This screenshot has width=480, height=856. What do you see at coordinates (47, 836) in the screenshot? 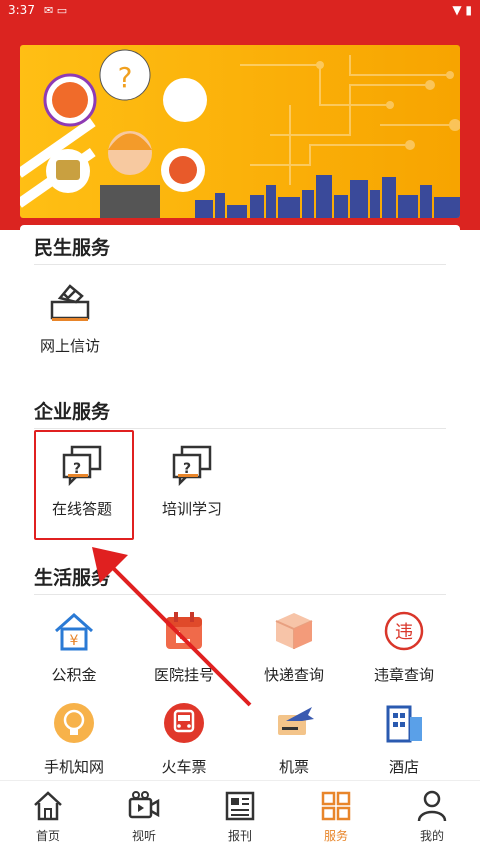
I see `nav-label: 首页` at bounding box center [47, 836].